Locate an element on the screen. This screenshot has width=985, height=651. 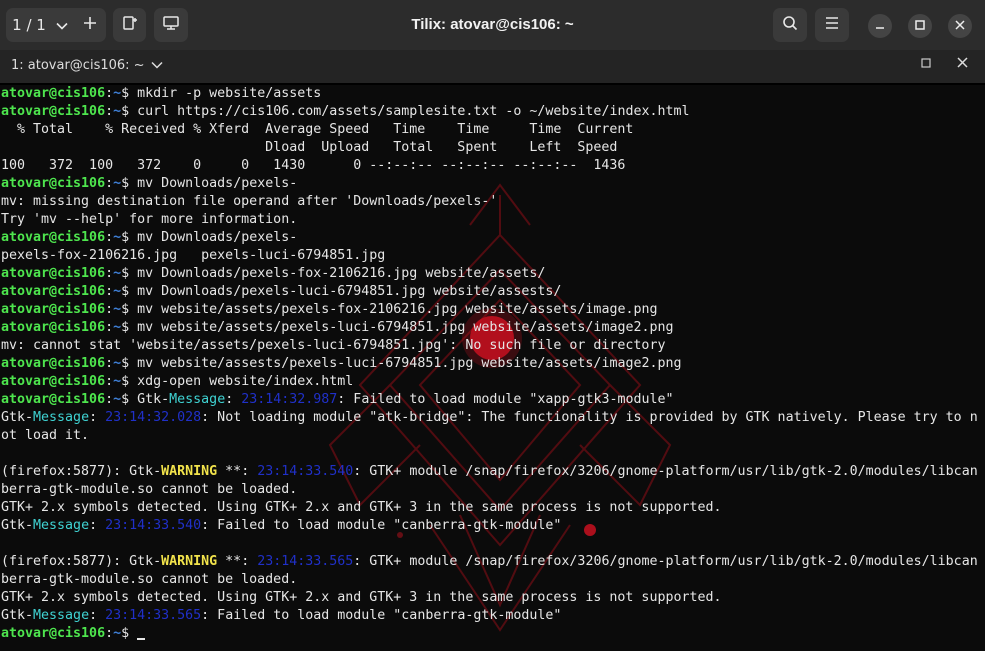
terminal-tab-title: 1: atovar@cis106: ~ is located at coordinates (87, 65).